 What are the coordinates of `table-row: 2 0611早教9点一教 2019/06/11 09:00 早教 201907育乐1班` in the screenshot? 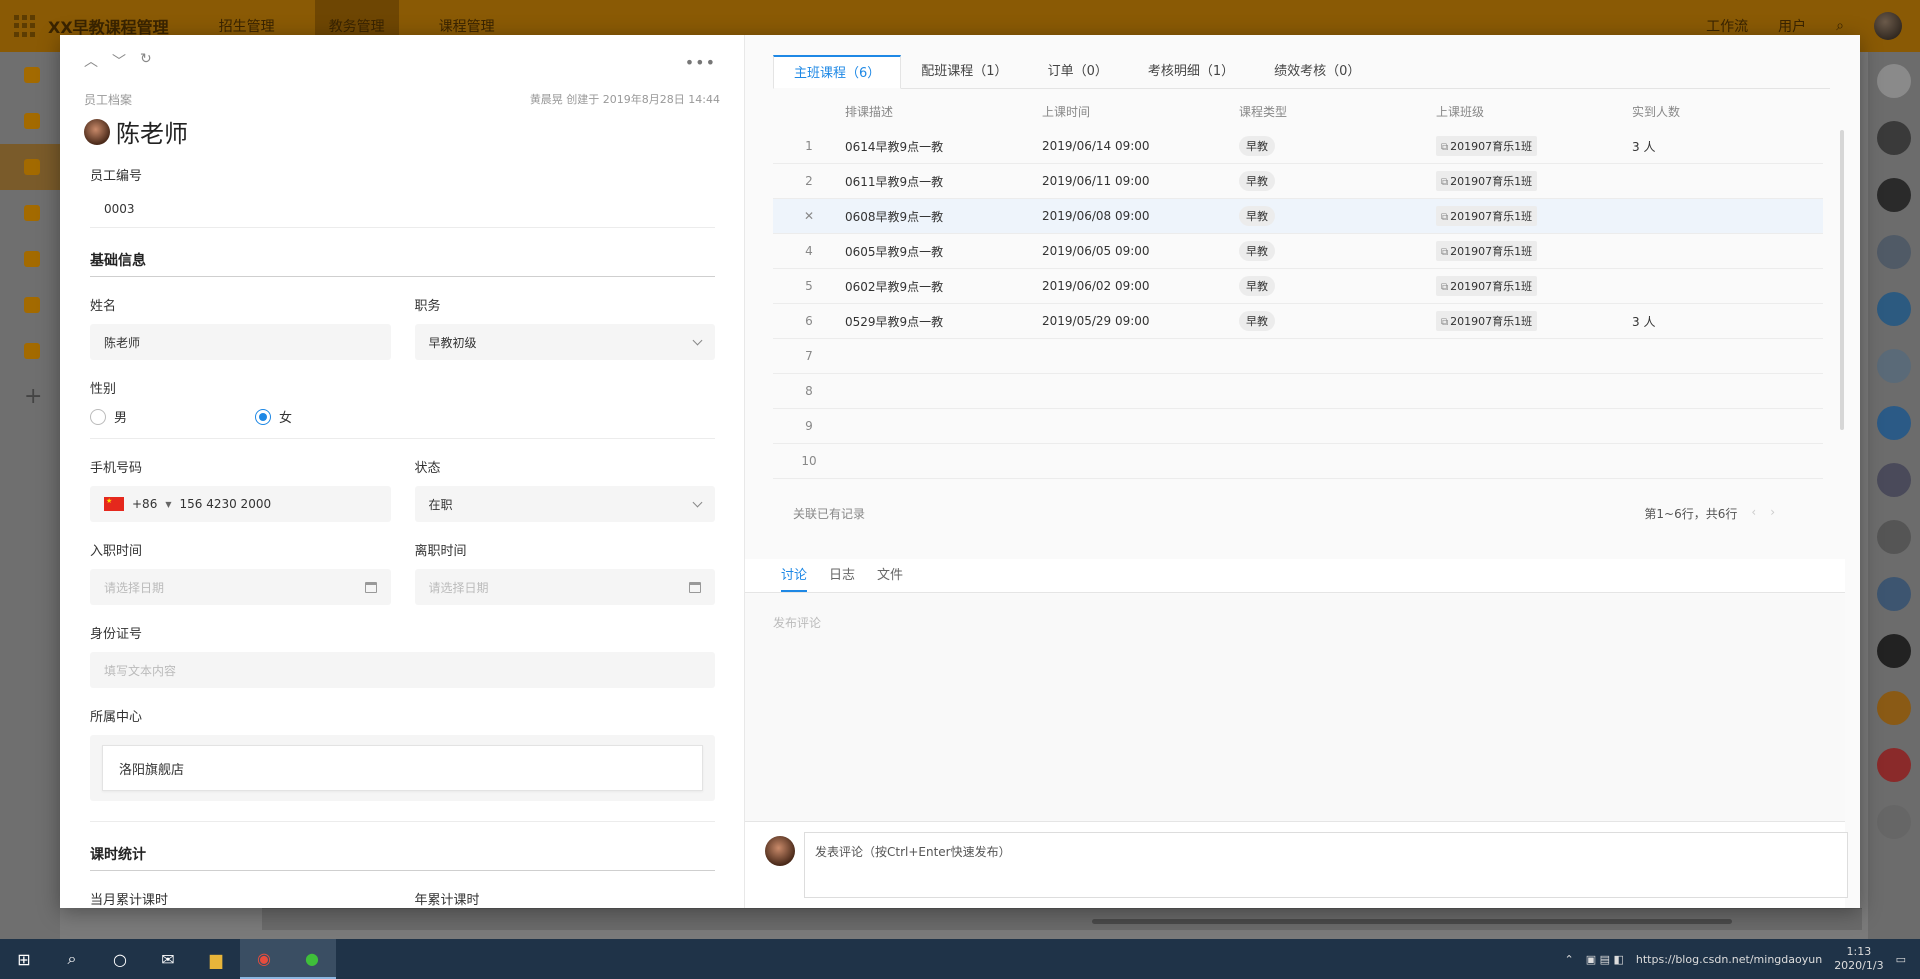 It's located at (1298, 181).